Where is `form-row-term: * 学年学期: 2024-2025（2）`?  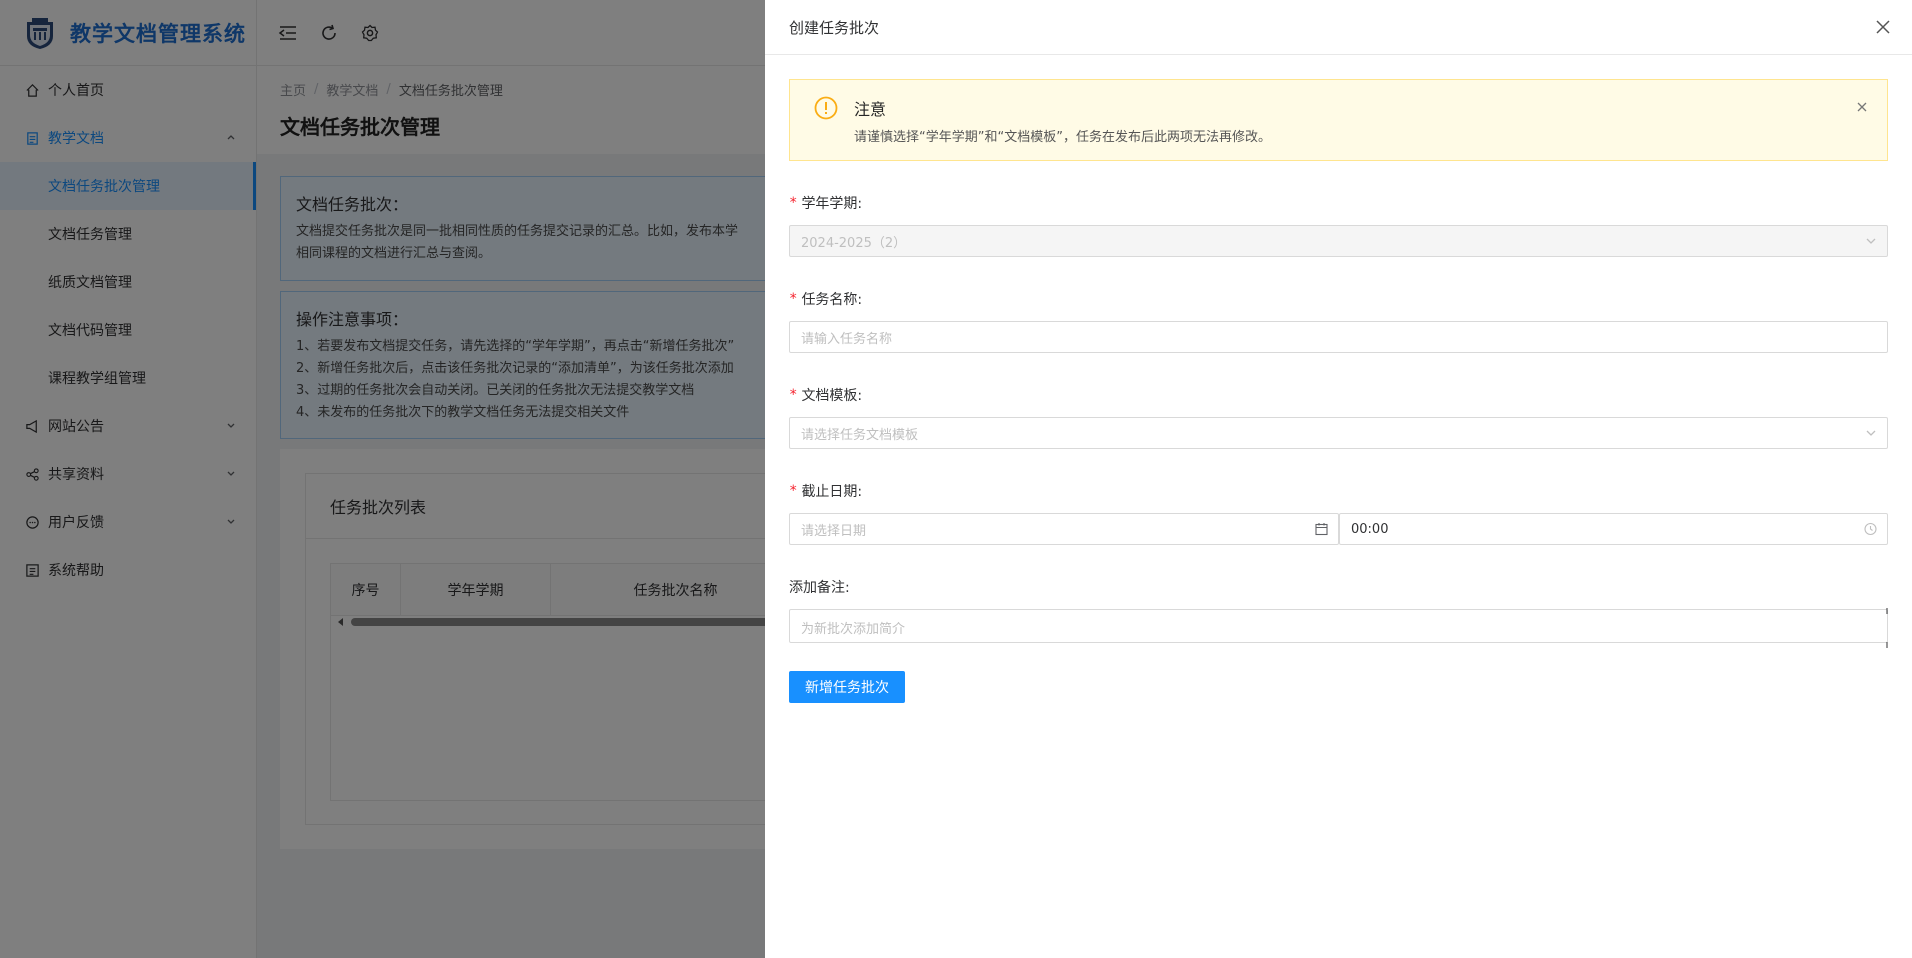
form-row-term: * 学年学期: 2024-2025（2） is located at coordinates (1338, 225).